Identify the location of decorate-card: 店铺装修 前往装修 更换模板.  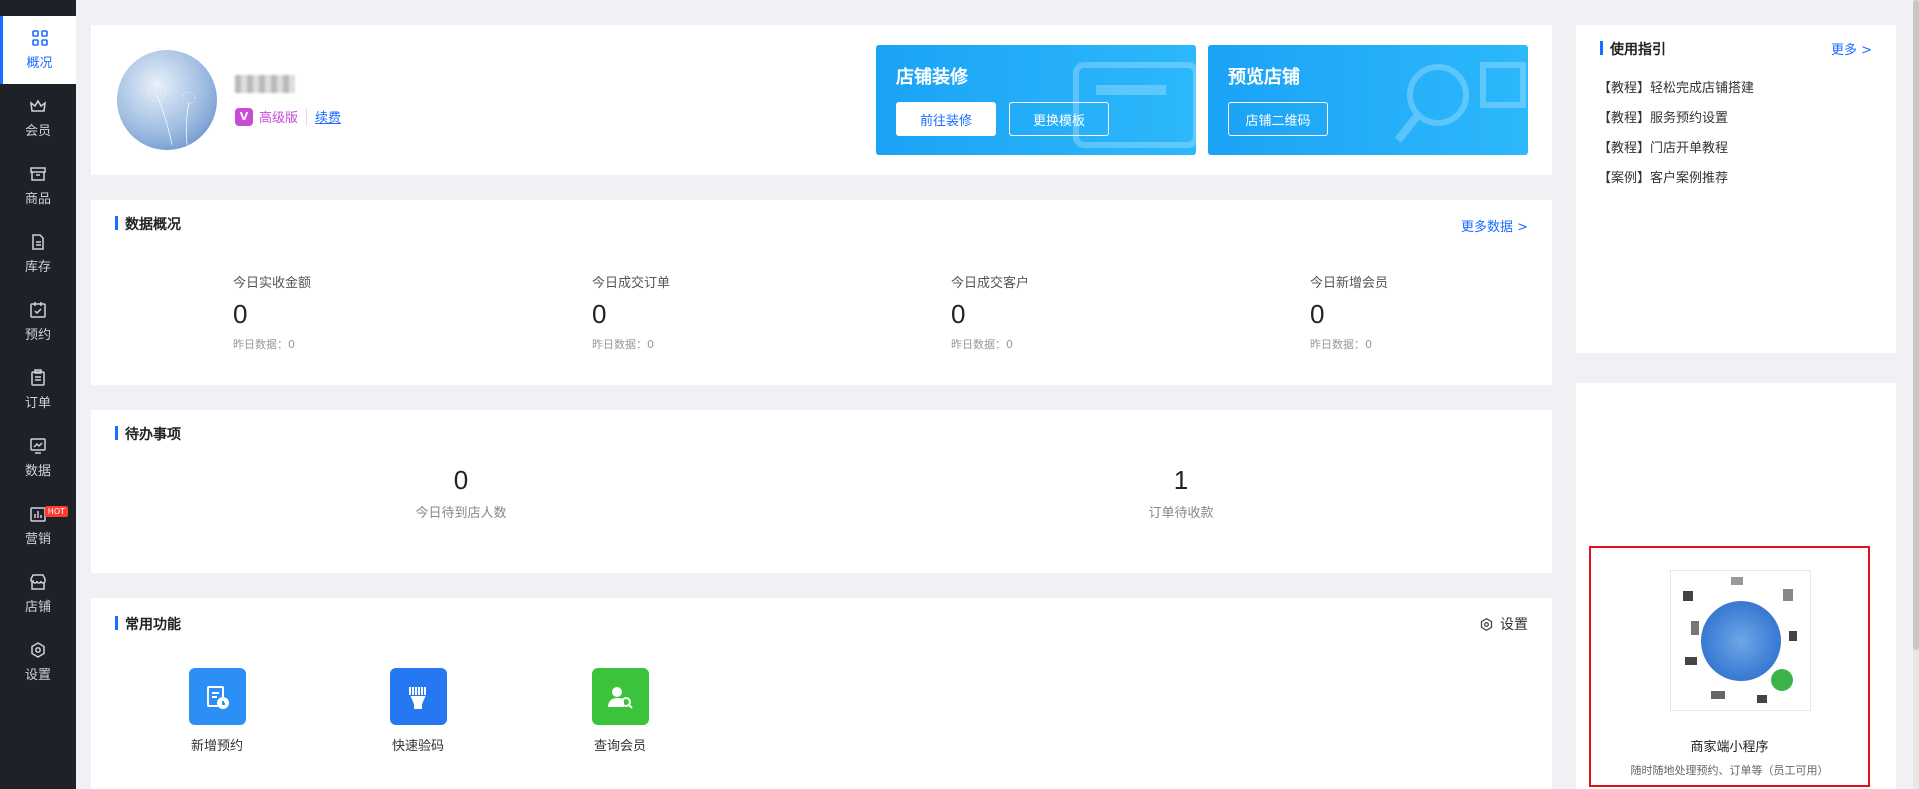
(1036, 100).